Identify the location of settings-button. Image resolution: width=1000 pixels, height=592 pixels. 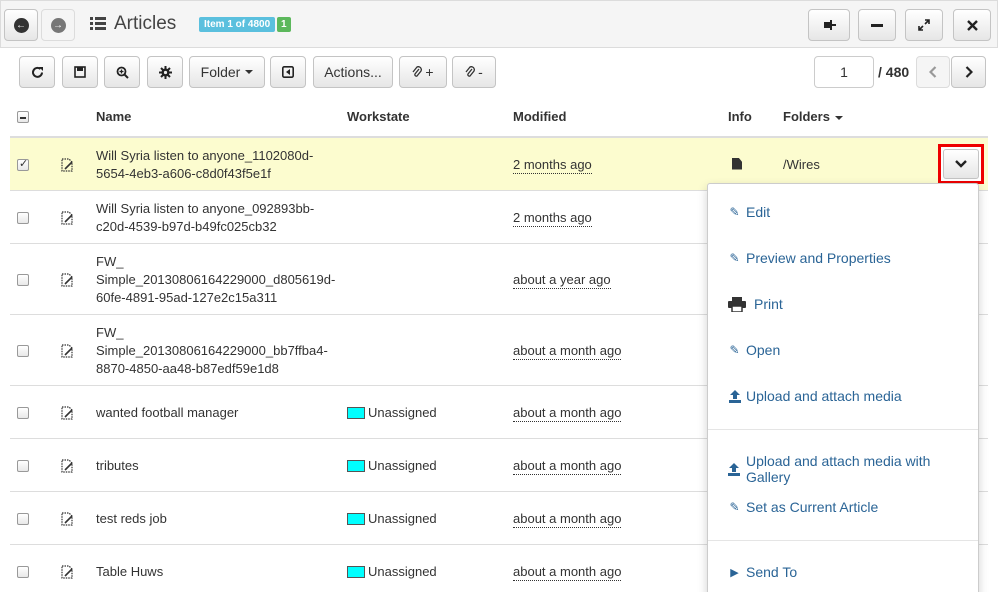
(165, 72).